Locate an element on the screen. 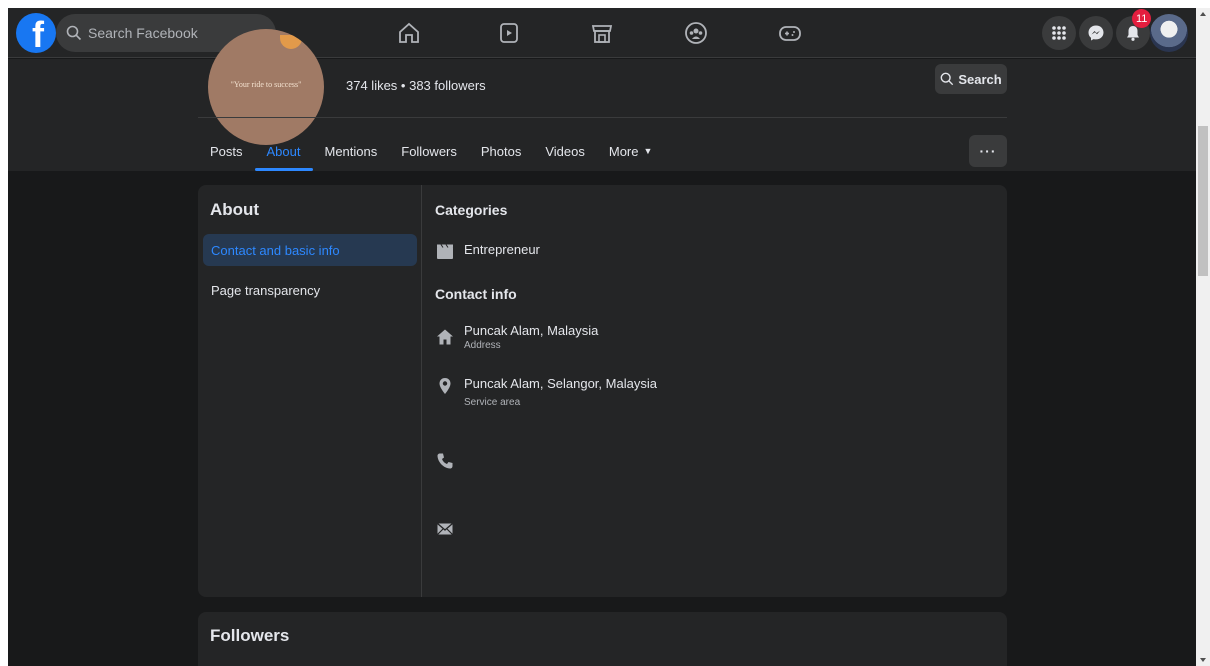 This screenshot has height=666, width=1210. categories-title: Categories is located at coordinates (471, 210).